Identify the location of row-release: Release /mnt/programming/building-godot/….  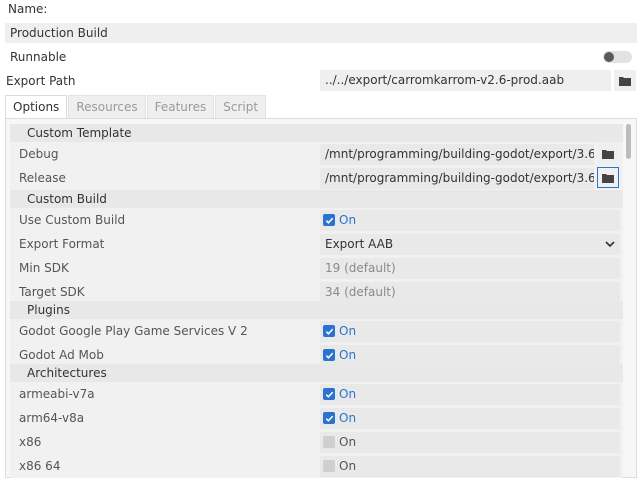
(316, 178).